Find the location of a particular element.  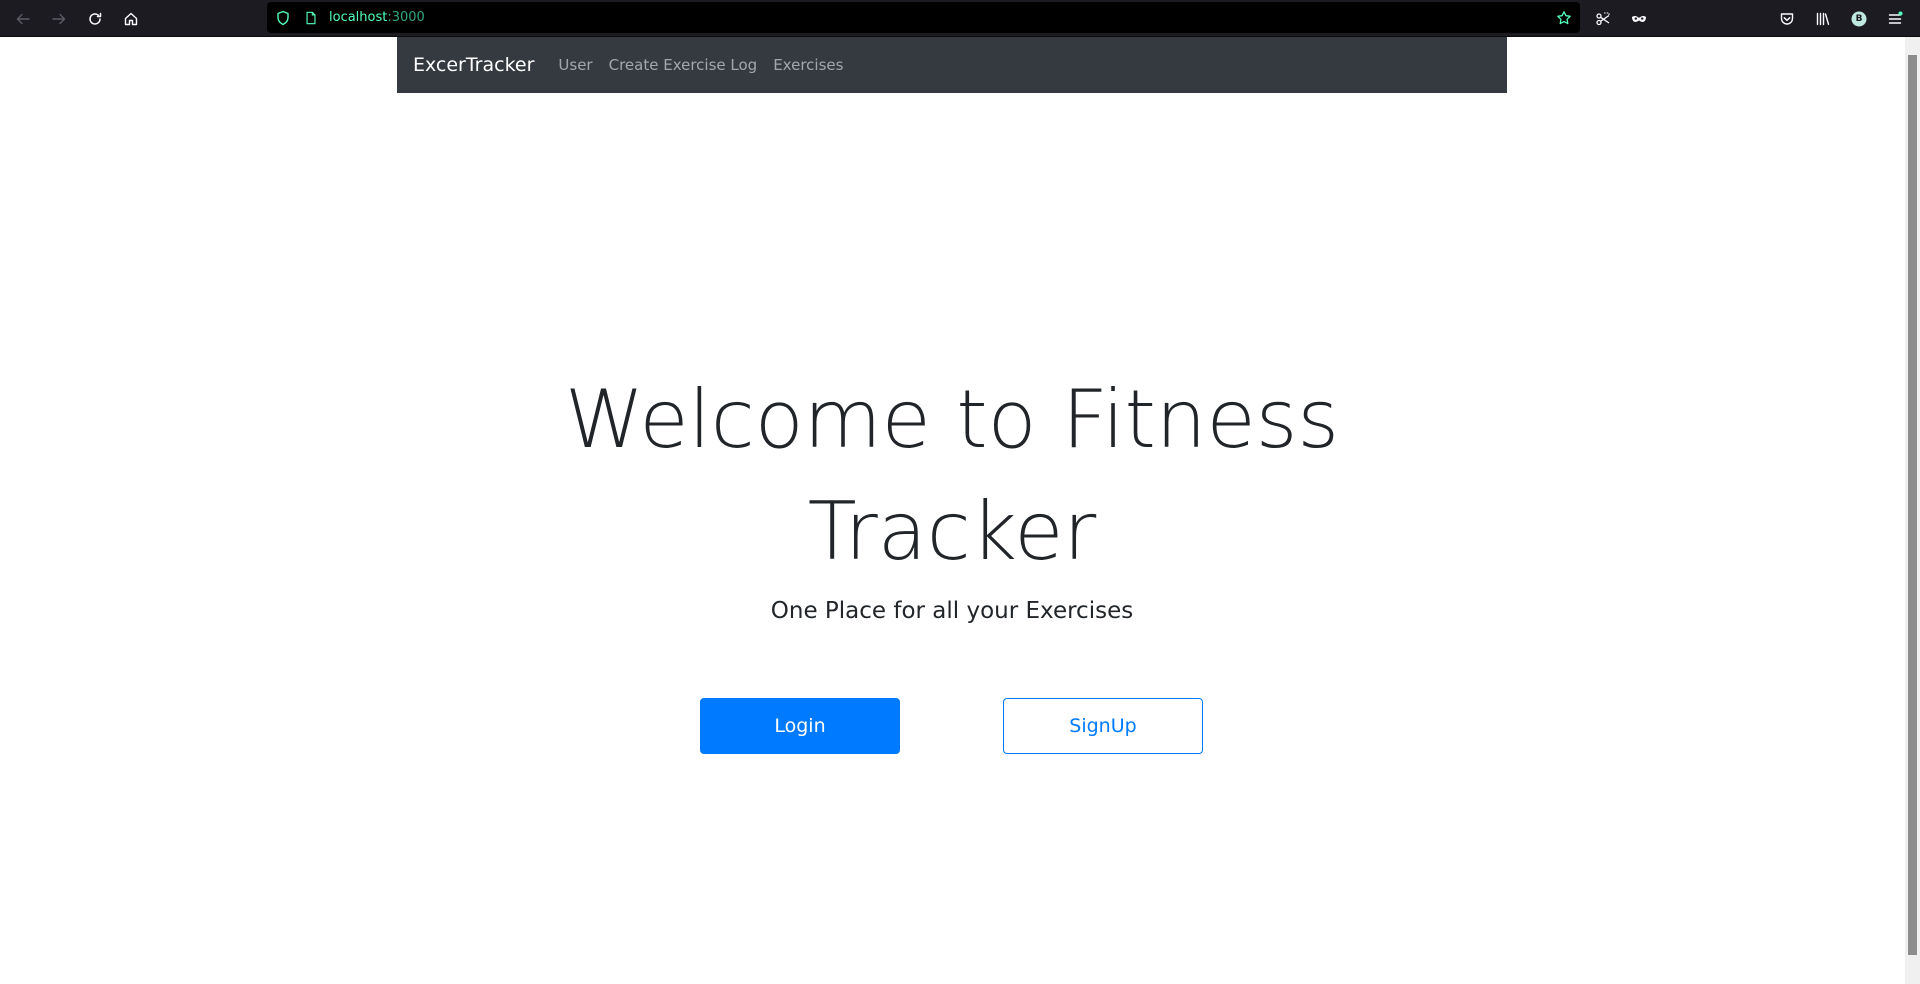

forward-icon is located at coordinates (59, 19).